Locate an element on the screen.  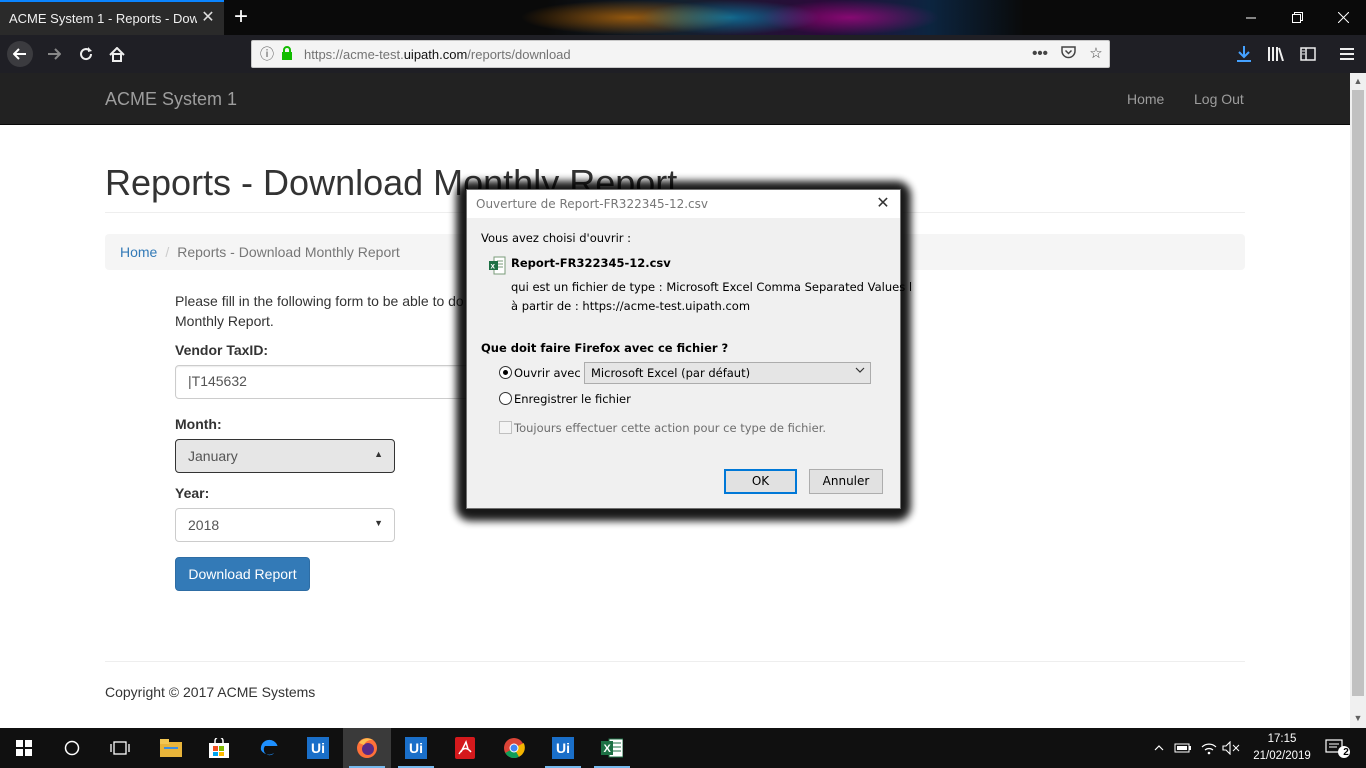
caret-up-icon: ▲ is located at coordinates (378, 454).